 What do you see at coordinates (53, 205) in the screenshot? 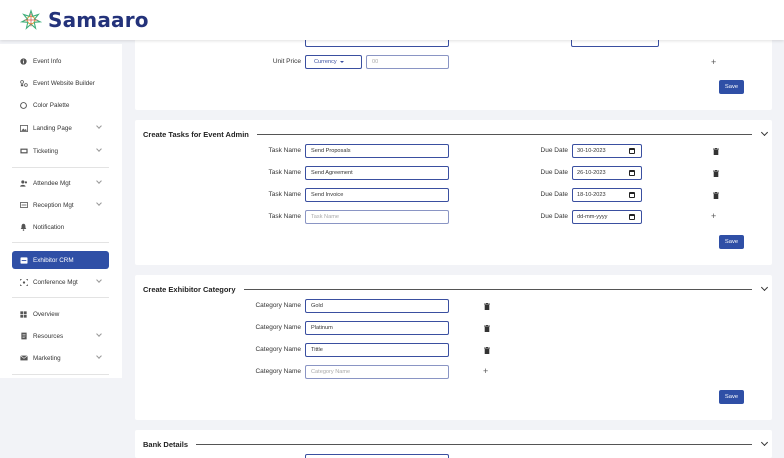
I see `sidebar-item-label: Reception Mgt` at bounding box center [53, 205].